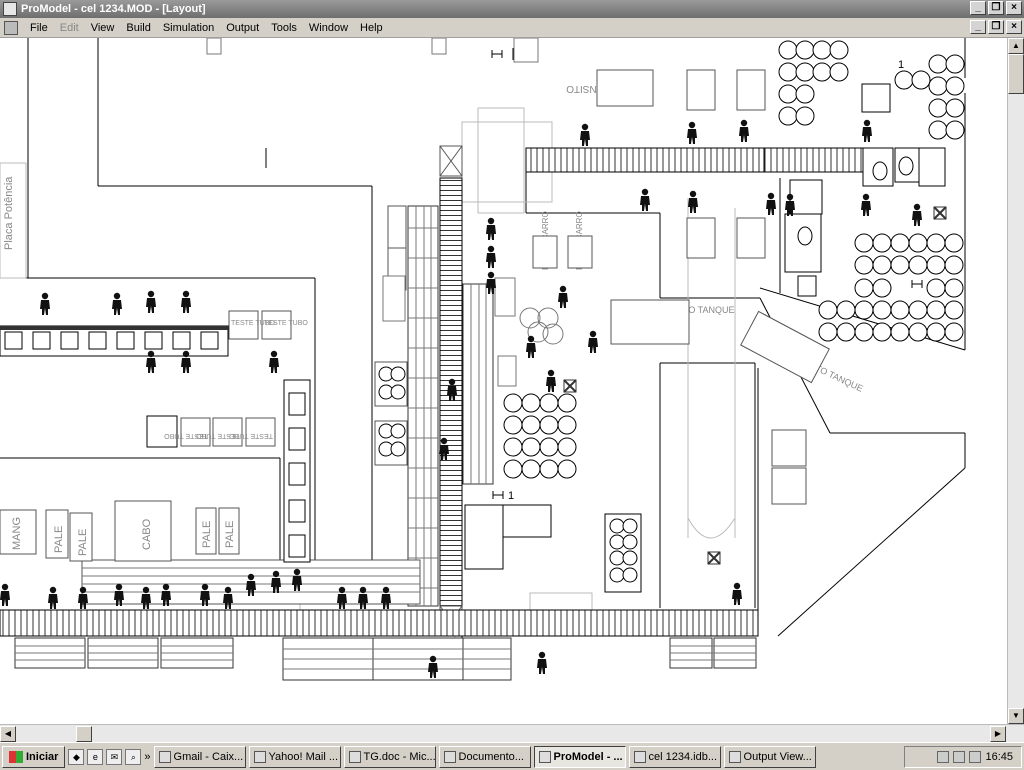  Describe the element at coordinates (8, 734) in the screenshot. I see `scroll-left-arrow-icon: ◀` at that location.